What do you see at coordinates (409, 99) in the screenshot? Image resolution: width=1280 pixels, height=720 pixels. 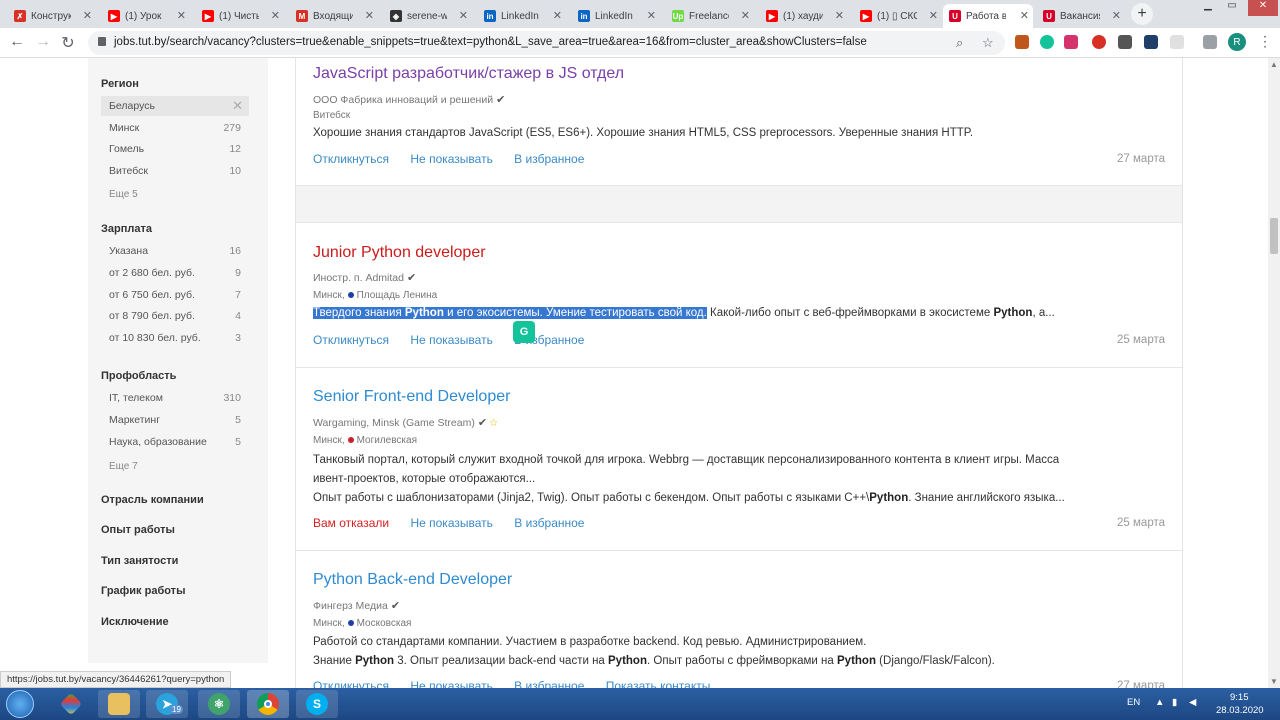 I see `company-name: ООО Фабрика инноваций и решений ✔` at bounding box center [409, 99].